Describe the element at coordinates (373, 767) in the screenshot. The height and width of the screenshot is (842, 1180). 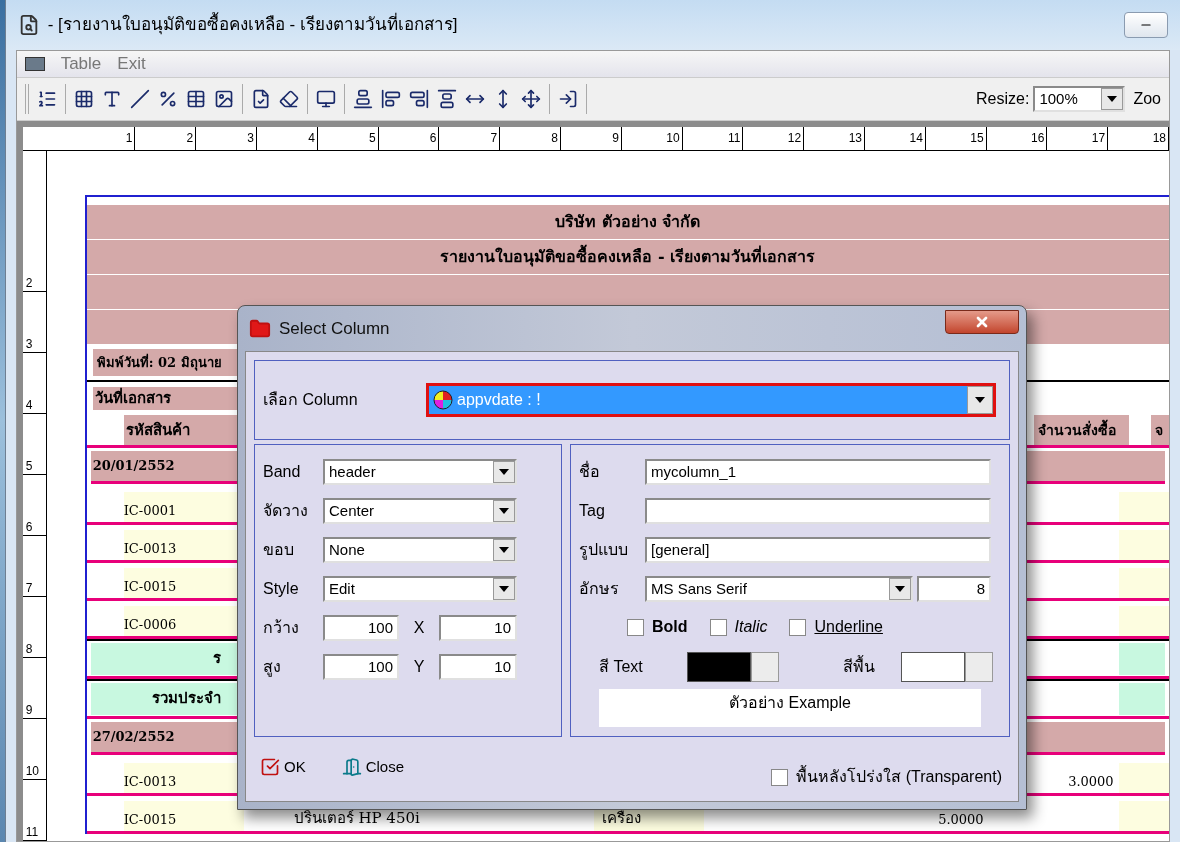
I see `close-dialog-button: Close` at that location.